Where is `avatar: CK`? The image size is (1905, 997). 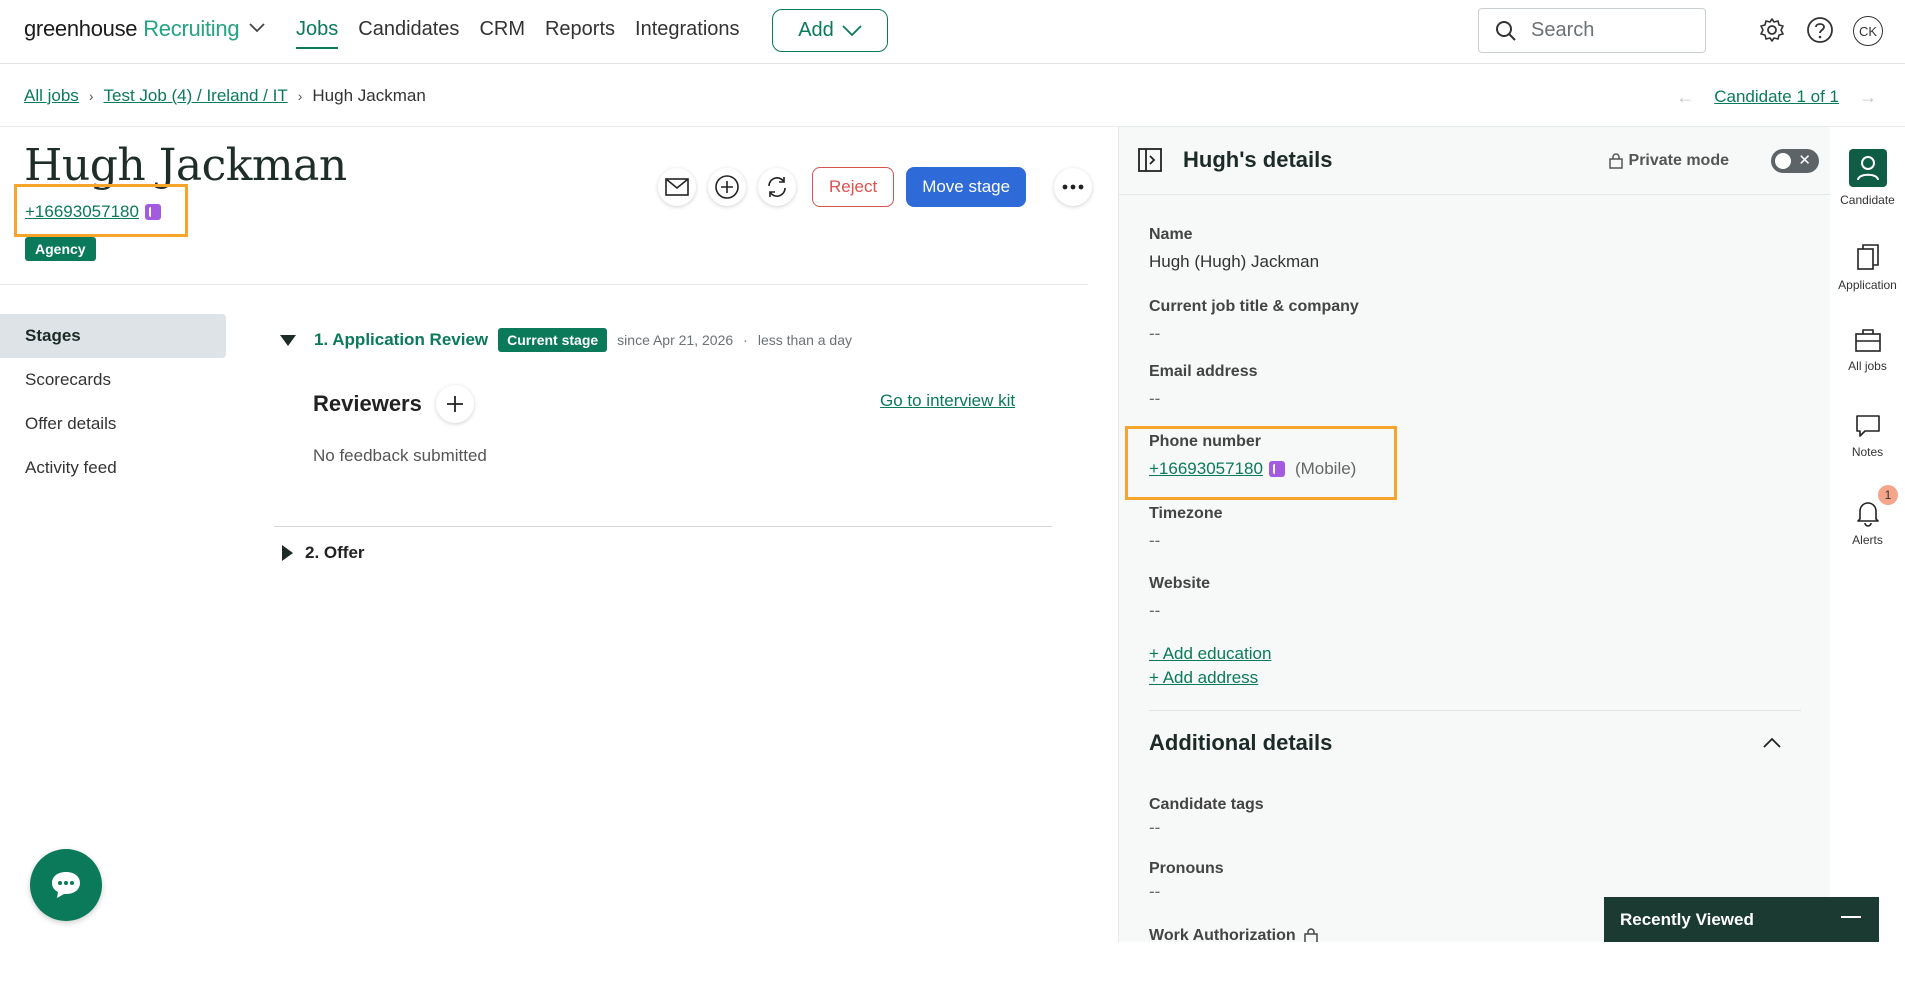
avatar: CK is located at coordinates (1868, 31).